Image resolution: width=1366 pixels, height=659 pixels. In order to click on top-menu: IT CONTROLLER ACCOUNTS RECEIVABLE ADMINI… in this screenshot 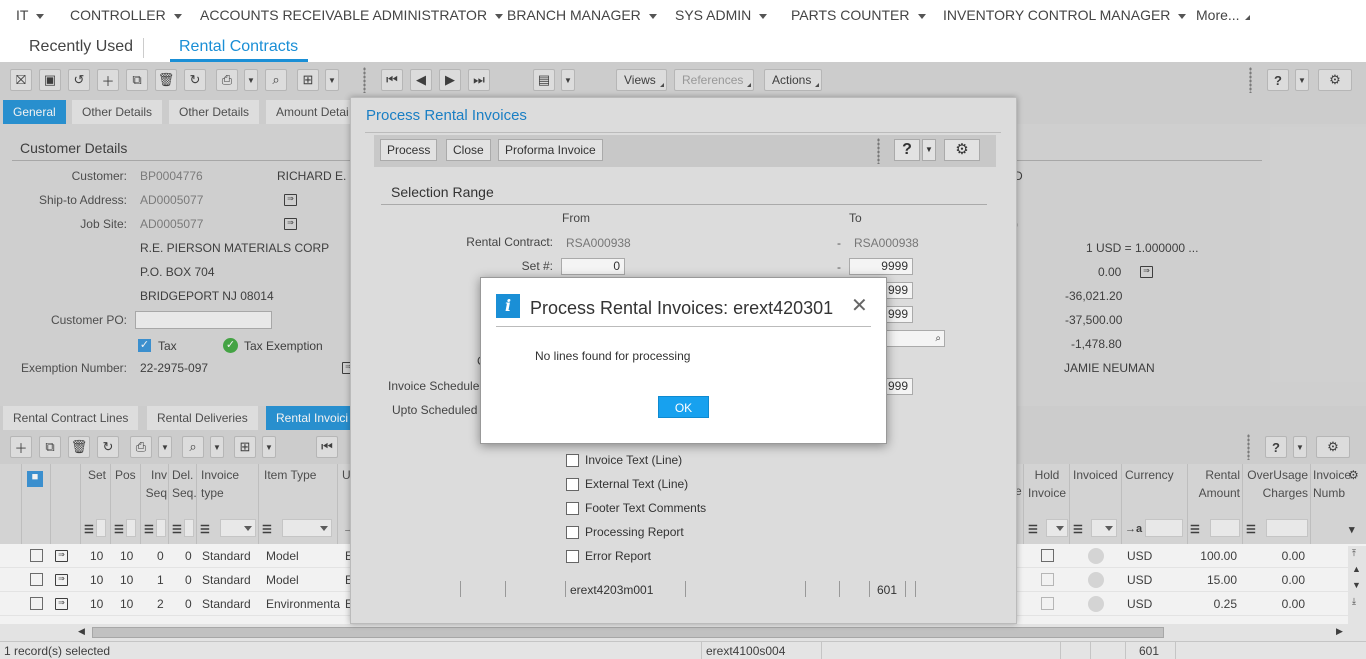, I will do `click(683, 16)`.